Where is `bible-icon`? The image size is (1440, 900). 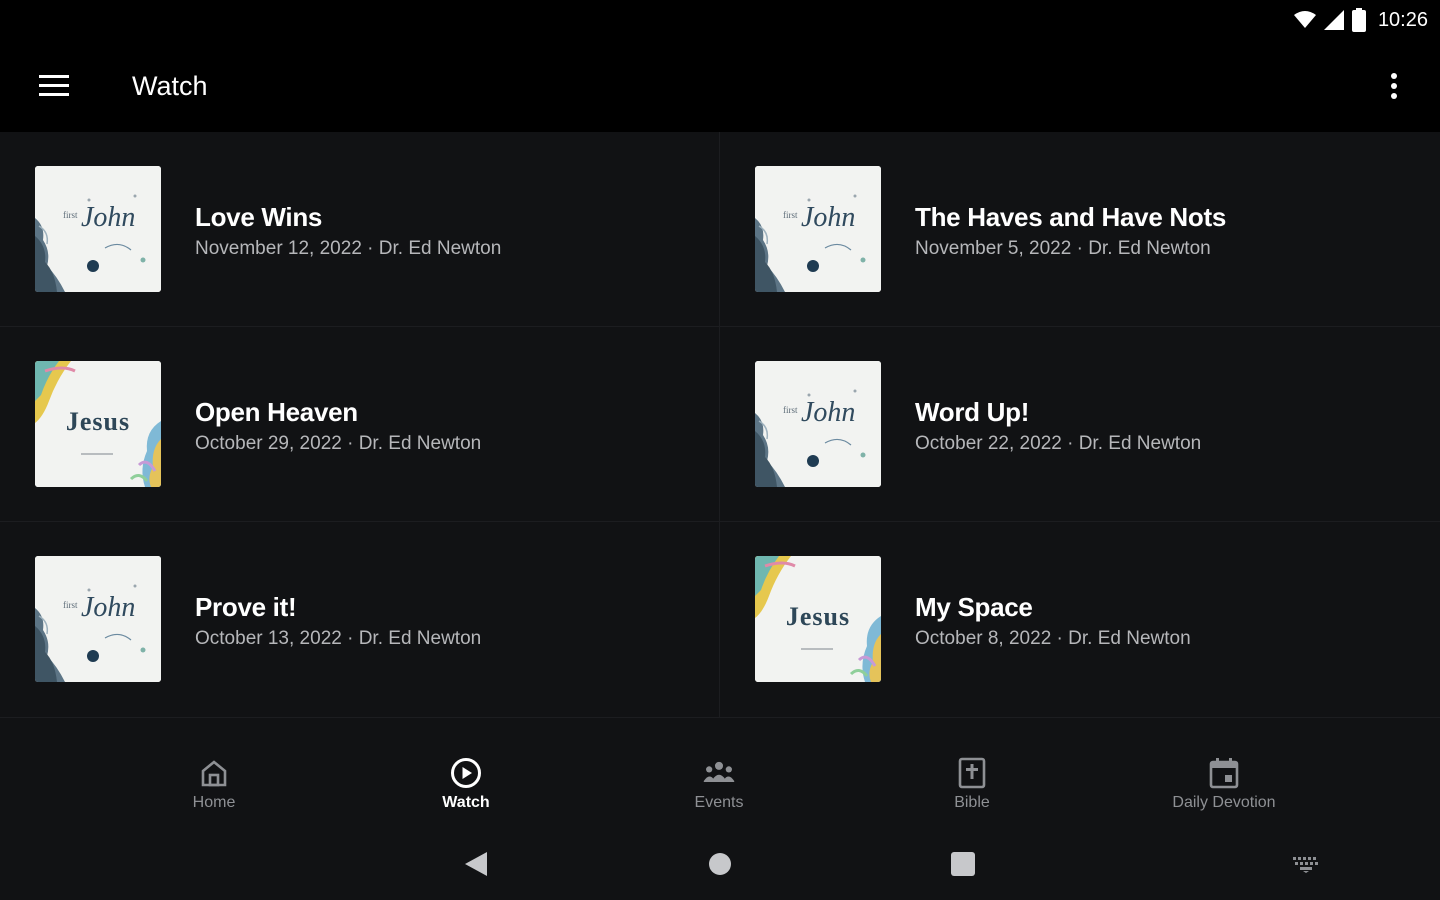 bible-icon is located at coordinates (972, 773).